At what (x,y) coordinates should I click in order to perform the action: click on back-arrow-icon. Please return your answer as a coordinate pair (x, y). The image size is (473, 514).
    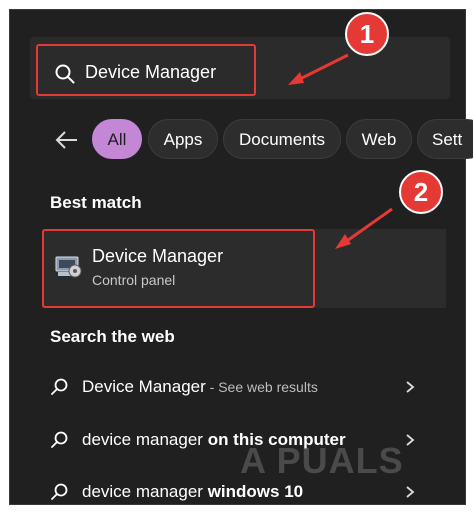
    Looking at the image, I should click on (67, 140).